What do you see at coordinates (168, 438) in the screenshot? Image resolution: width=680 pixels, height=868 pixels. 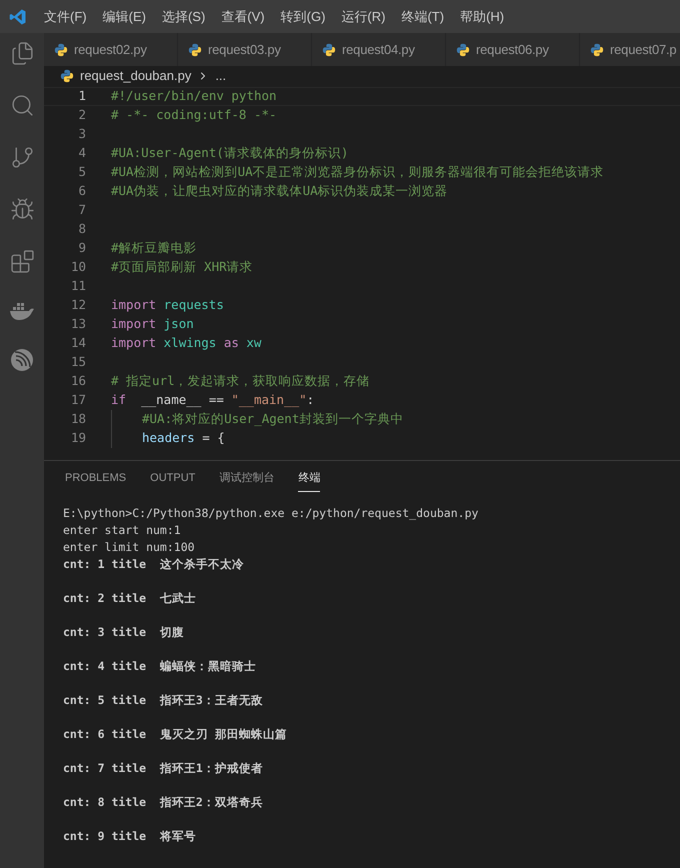 I see `code-token: headers` at bounding box center [168, 438].